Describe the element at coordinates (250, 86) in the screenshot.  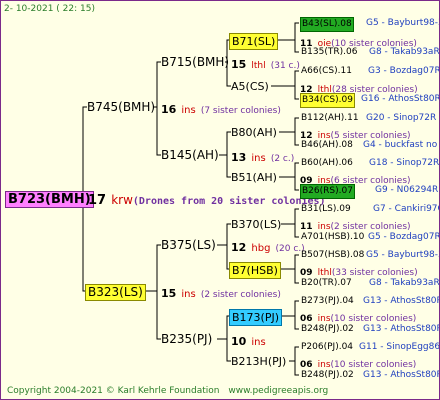
I see `queen-a5: A5(CS)` at that location.